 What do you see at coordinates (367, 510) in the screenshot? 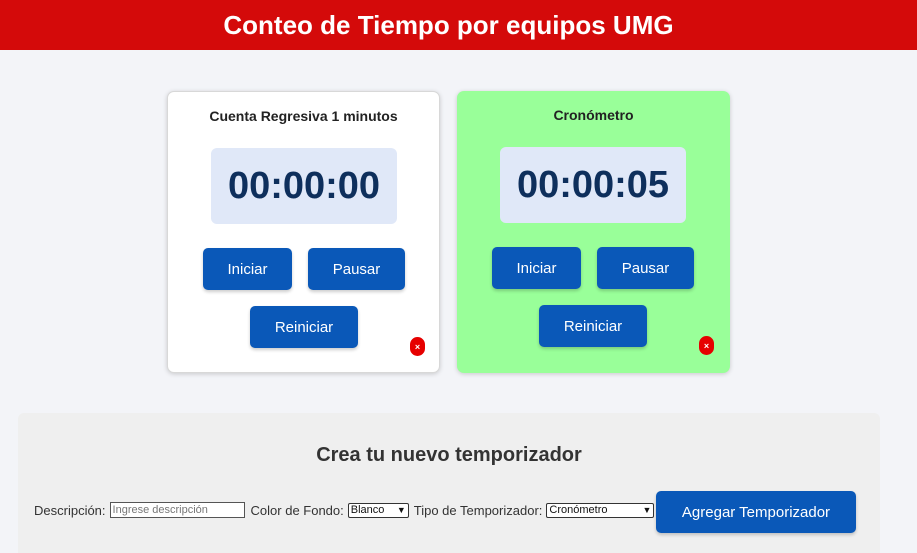
I see `bg-color-selected: Blanco` at bounding box center [367, 510].